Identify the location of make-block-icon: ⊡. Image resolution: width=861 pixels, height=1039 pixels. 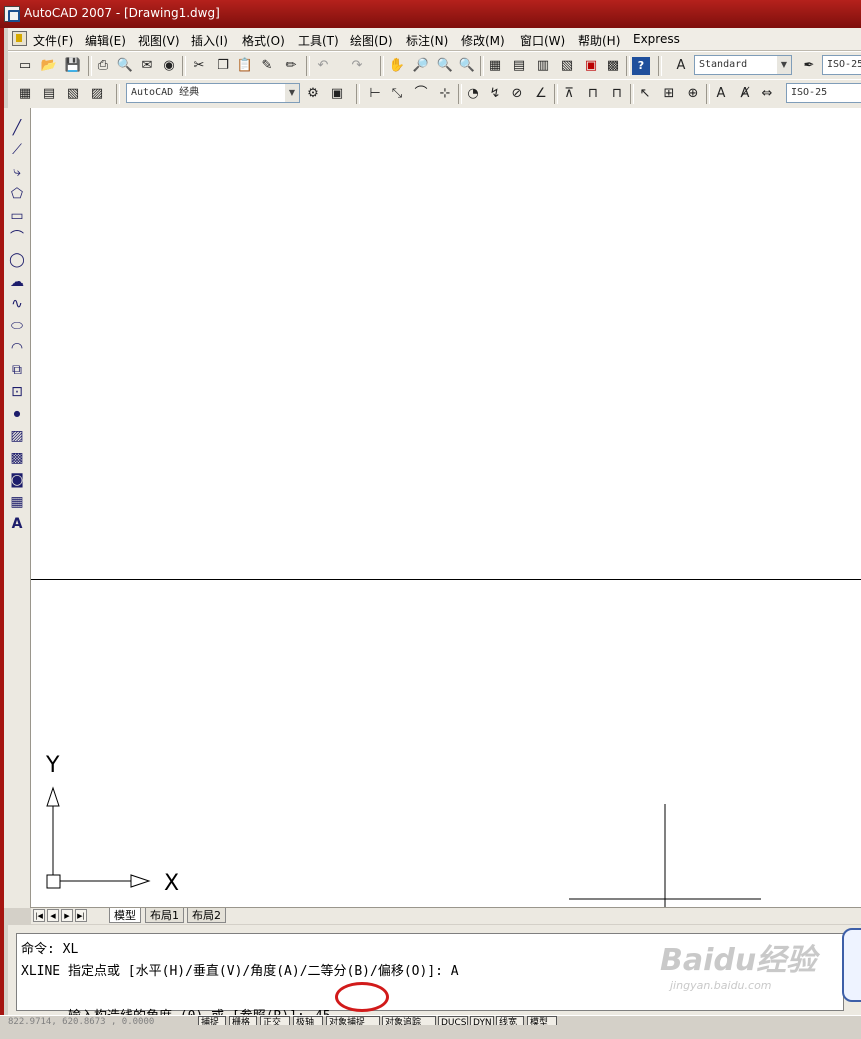
(17, 392).